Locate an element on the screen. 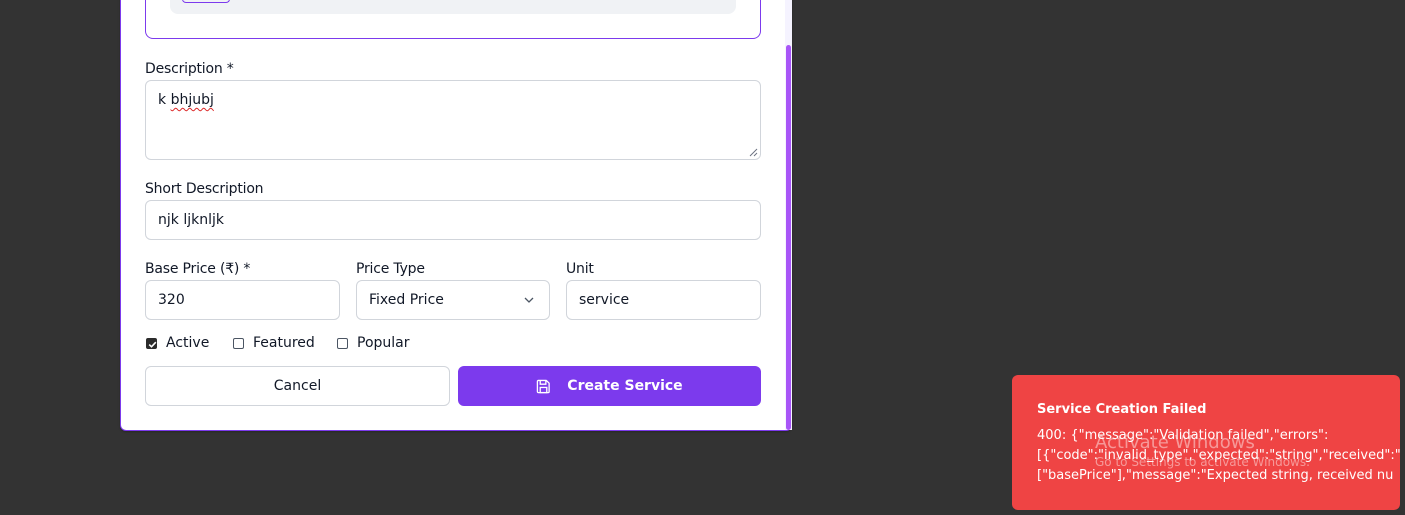 The height and width of the screenshot is (515, 1405). short-description-input: njk ljknljk is located at coordinates (453, 220).